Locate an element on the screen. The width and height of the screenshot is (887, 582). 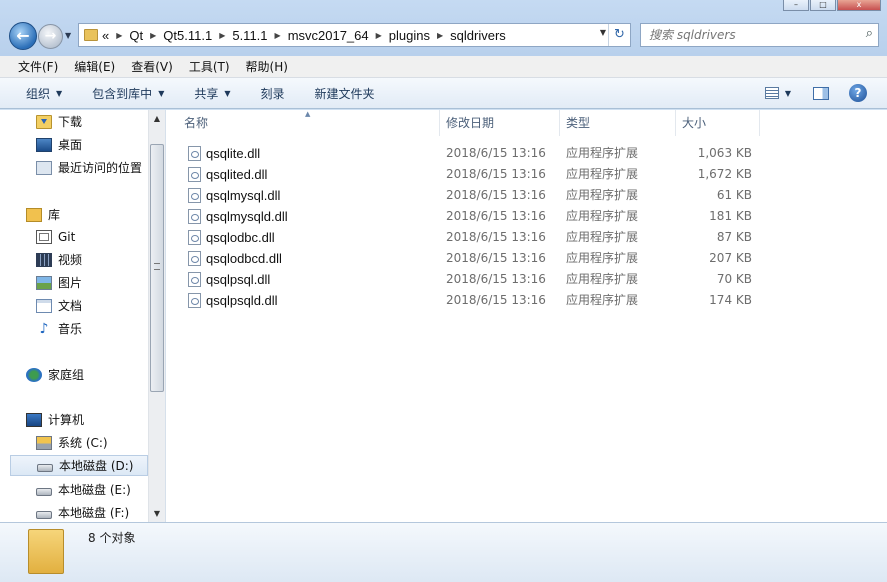
sidebar-item-drive-f: 本地磁盘 (F:) is located at coordinates (92, 512).